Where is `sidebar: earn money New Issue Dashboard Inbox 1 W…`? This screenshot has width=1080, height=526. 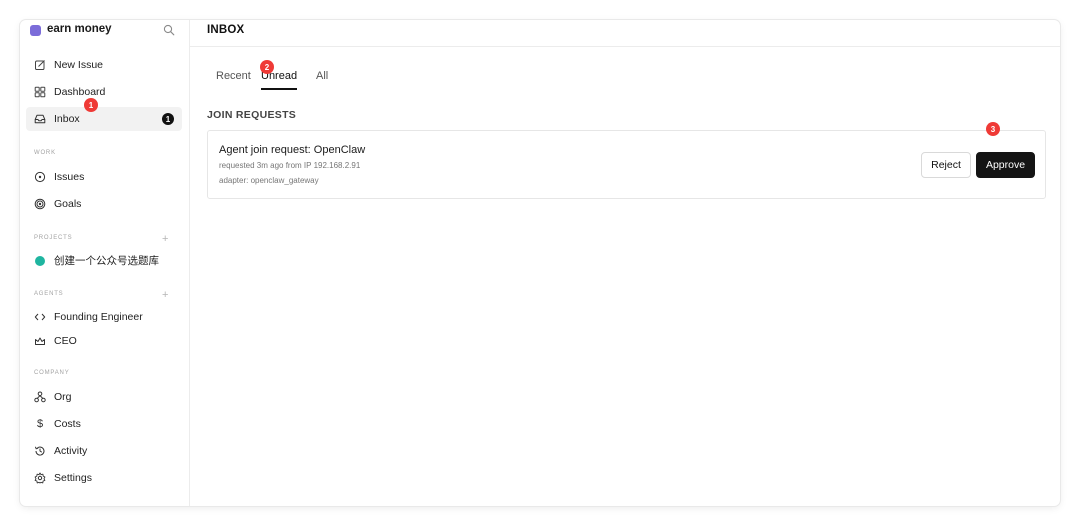 sidebar: earn money New Issue Dashboard Inbox 1 W… is located at coordinates (105, 263).